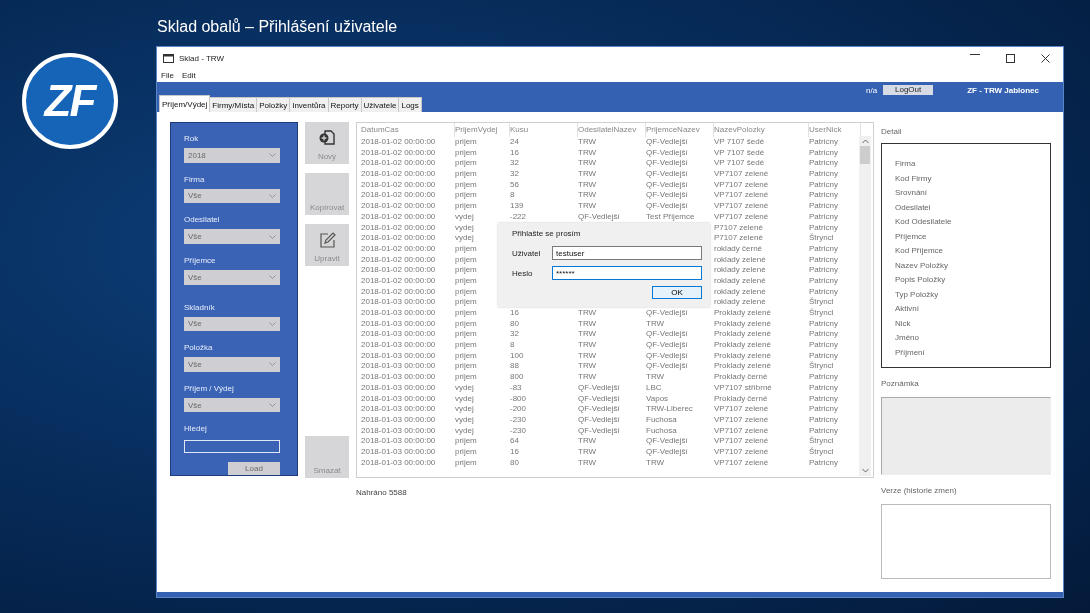 The height and width of the screenshot is (613, 1090). Describe the element at coordinates (919, 491) in the screenshot. I see `section-label: Verze (historie zmen)` at that location.